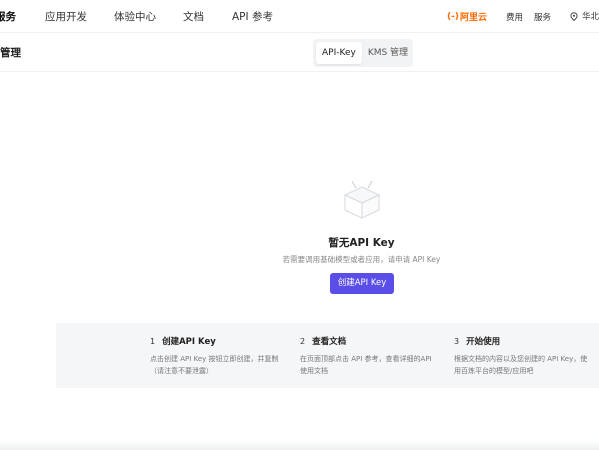 Image resolution: width=599 pixels, height=450 pixels. I want to click on step-header: 2 查看文档, so click(367, 341).